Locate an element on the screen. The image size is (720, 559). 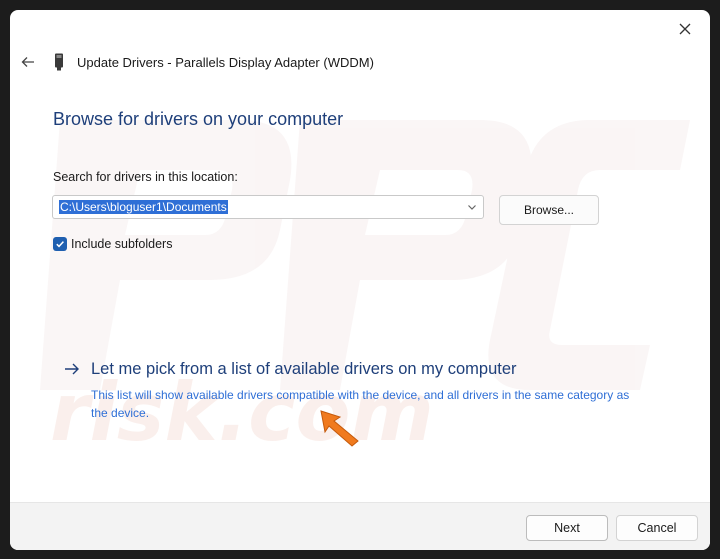
close-icon is located at coordinates (685, 29).